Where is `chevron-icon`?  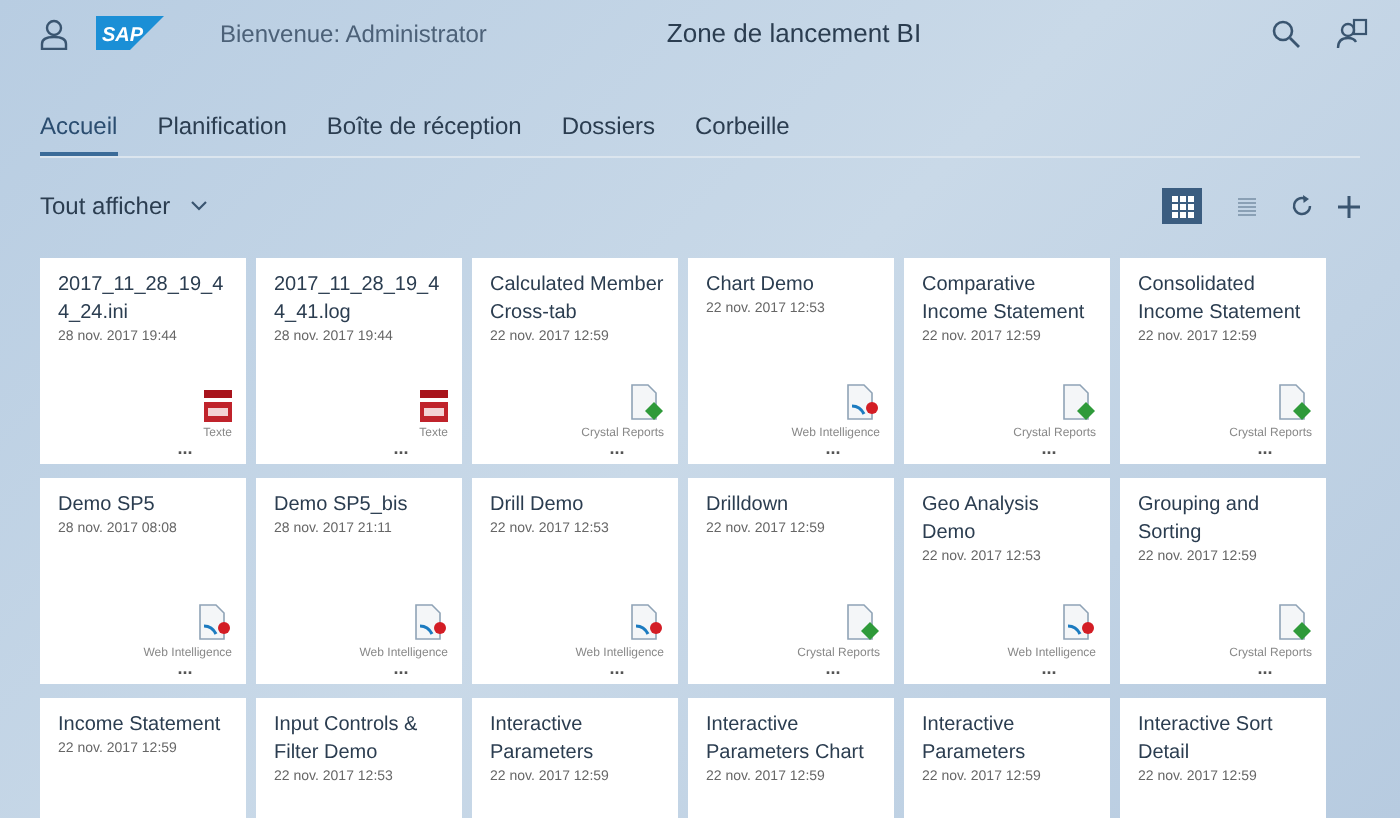 chevron-icon is located at coordinates (199, 206).